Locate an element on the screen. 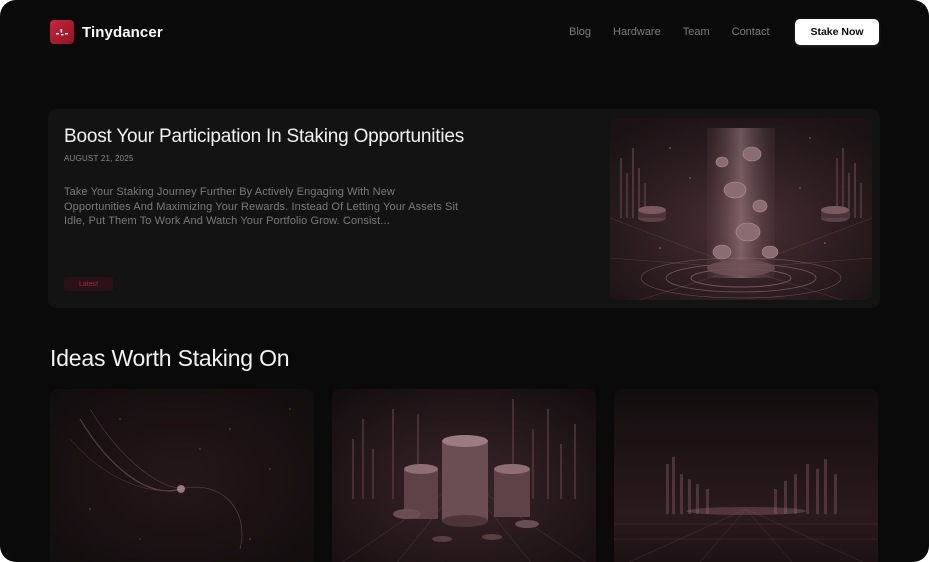 The image size is (929, 562). featured-post-date: AUGUST 21, 2025 is located at coordinates (99, 158).